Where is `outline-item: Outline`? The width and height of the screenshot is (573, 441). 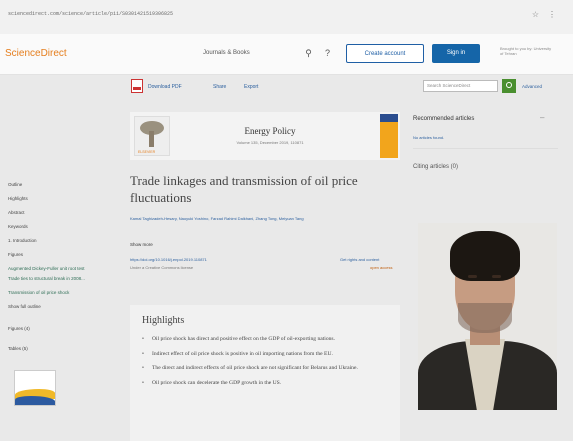
outline-item: Outline is located at coordinates (15, 184).